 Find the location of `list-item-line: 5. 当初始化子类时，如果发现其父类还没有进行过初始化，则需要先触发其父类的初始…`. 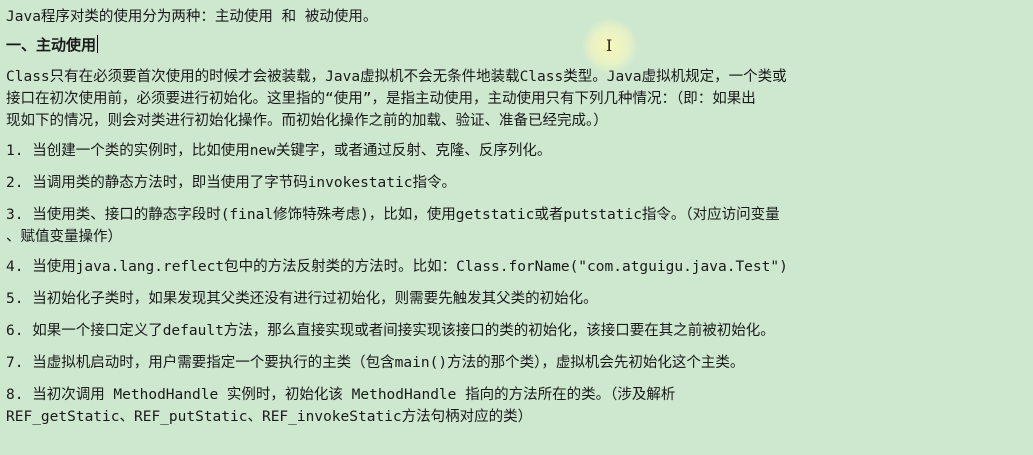

list-item-line: 5. 当初始化子类时，如果发现其父类还没有进行过初始化，则需要先触发其父类的初始… is located at coordinates (302, 299).